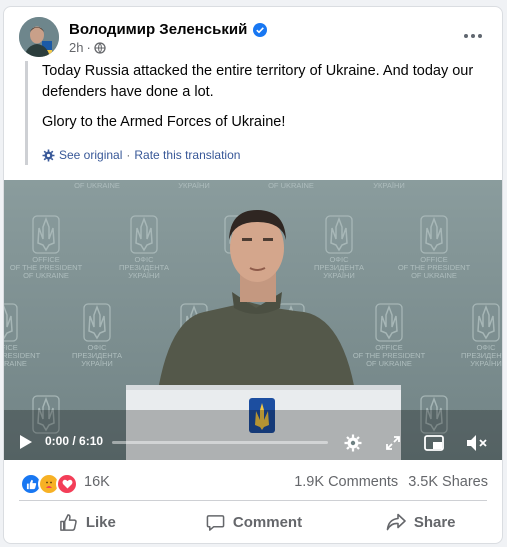 The width and height of the screenshot is (507, 547). I want to click on post-actions: Like Comment Share, so click(253, 522).